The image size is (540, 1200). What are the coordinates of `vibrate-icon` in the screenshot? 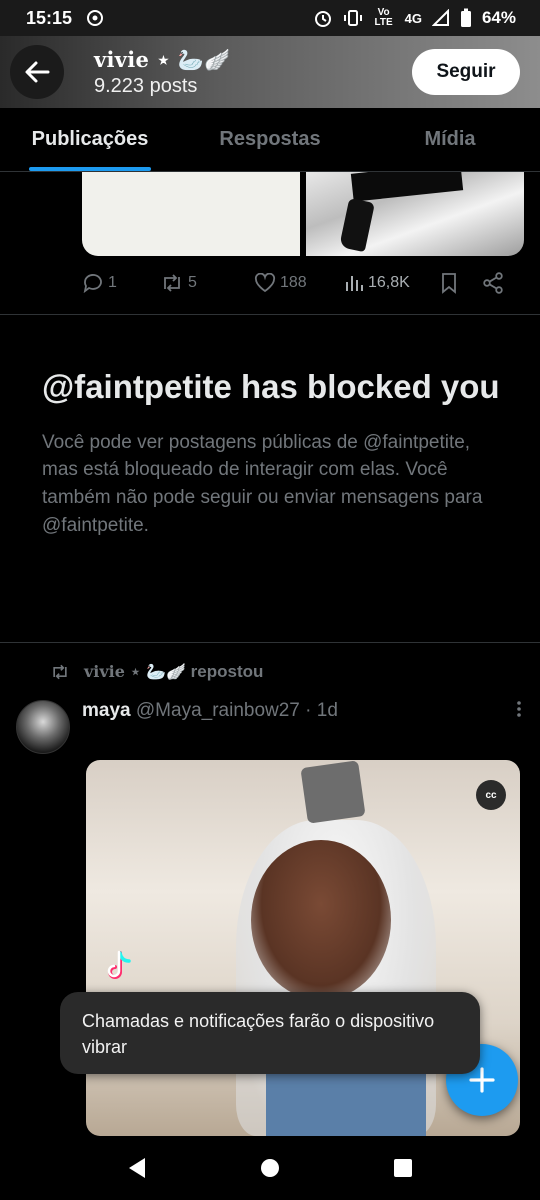 It's located at (353, 18).